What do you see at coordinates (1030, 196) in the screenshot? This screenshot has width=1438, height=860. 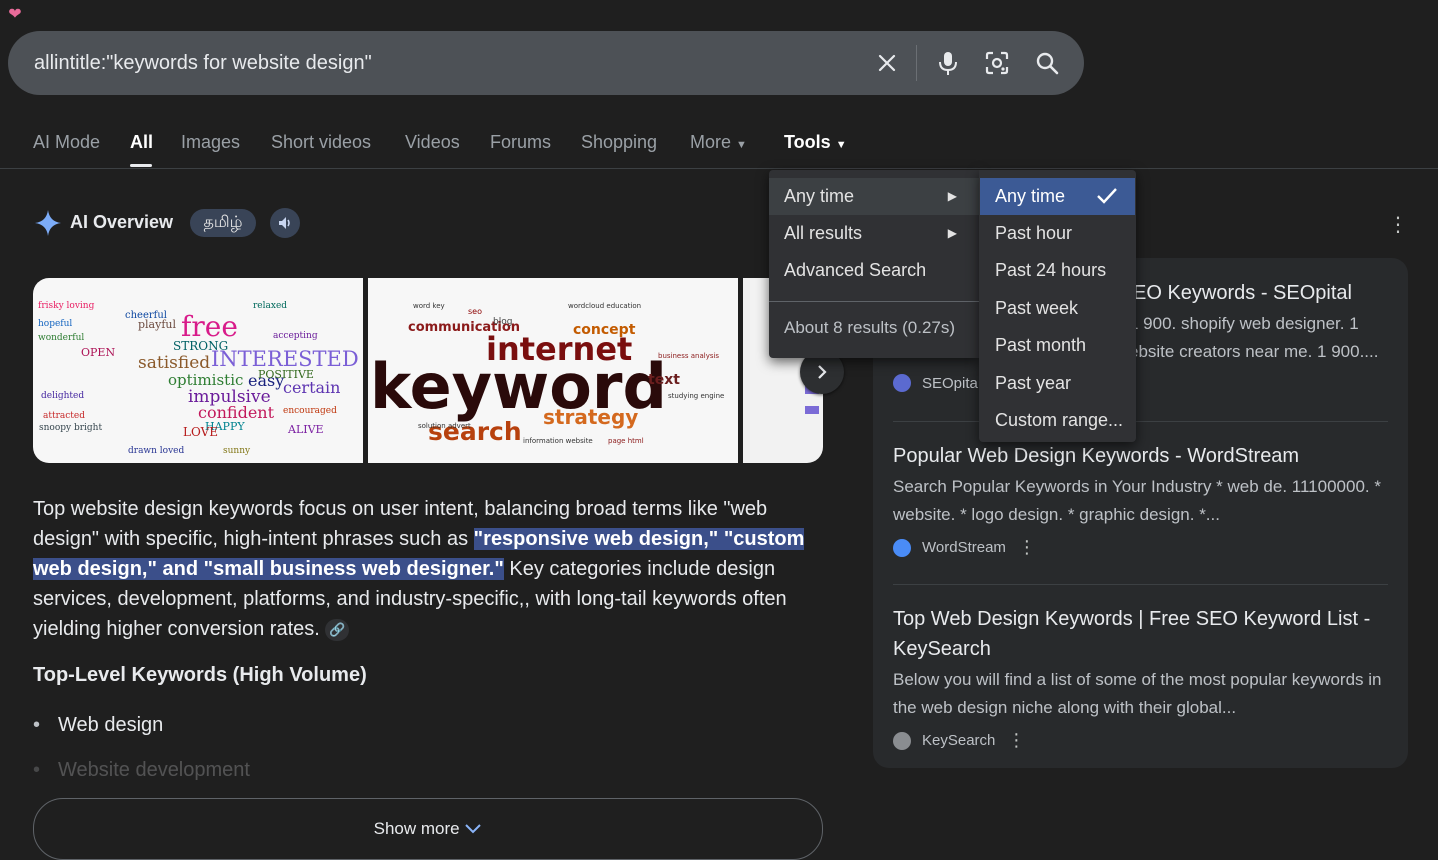 I see `time-option-label: Any time` at bounding box center [1030, 196].